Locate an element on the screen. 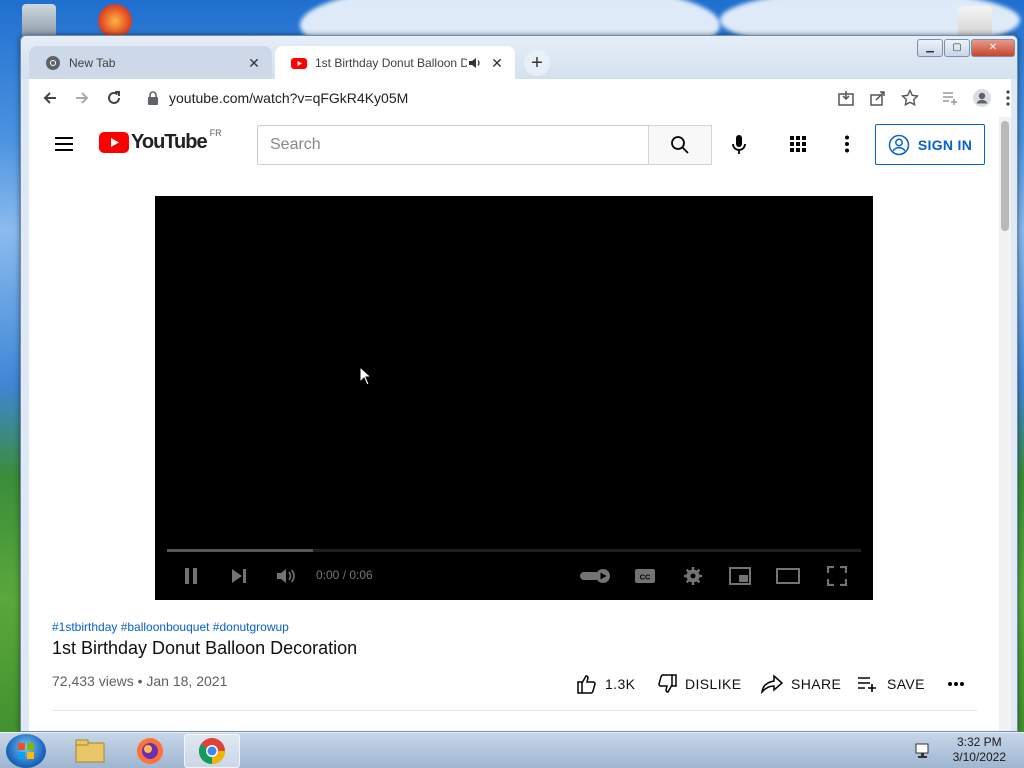  mouse-cursor-icon is located at coordinates (366, 376).